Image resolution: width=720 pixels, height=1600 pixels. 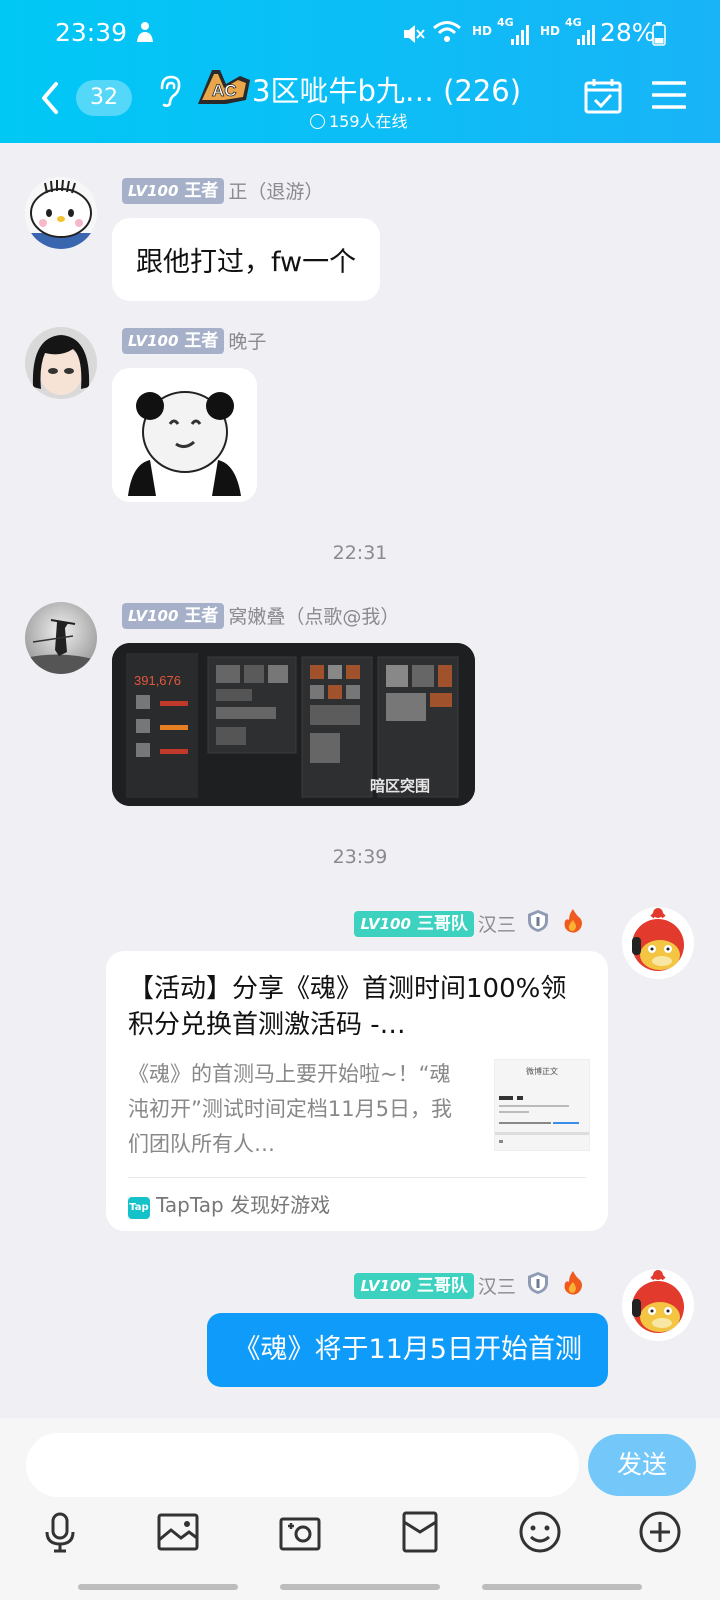 I want to click on input-area: 发送, so click(x=360, y=1509).